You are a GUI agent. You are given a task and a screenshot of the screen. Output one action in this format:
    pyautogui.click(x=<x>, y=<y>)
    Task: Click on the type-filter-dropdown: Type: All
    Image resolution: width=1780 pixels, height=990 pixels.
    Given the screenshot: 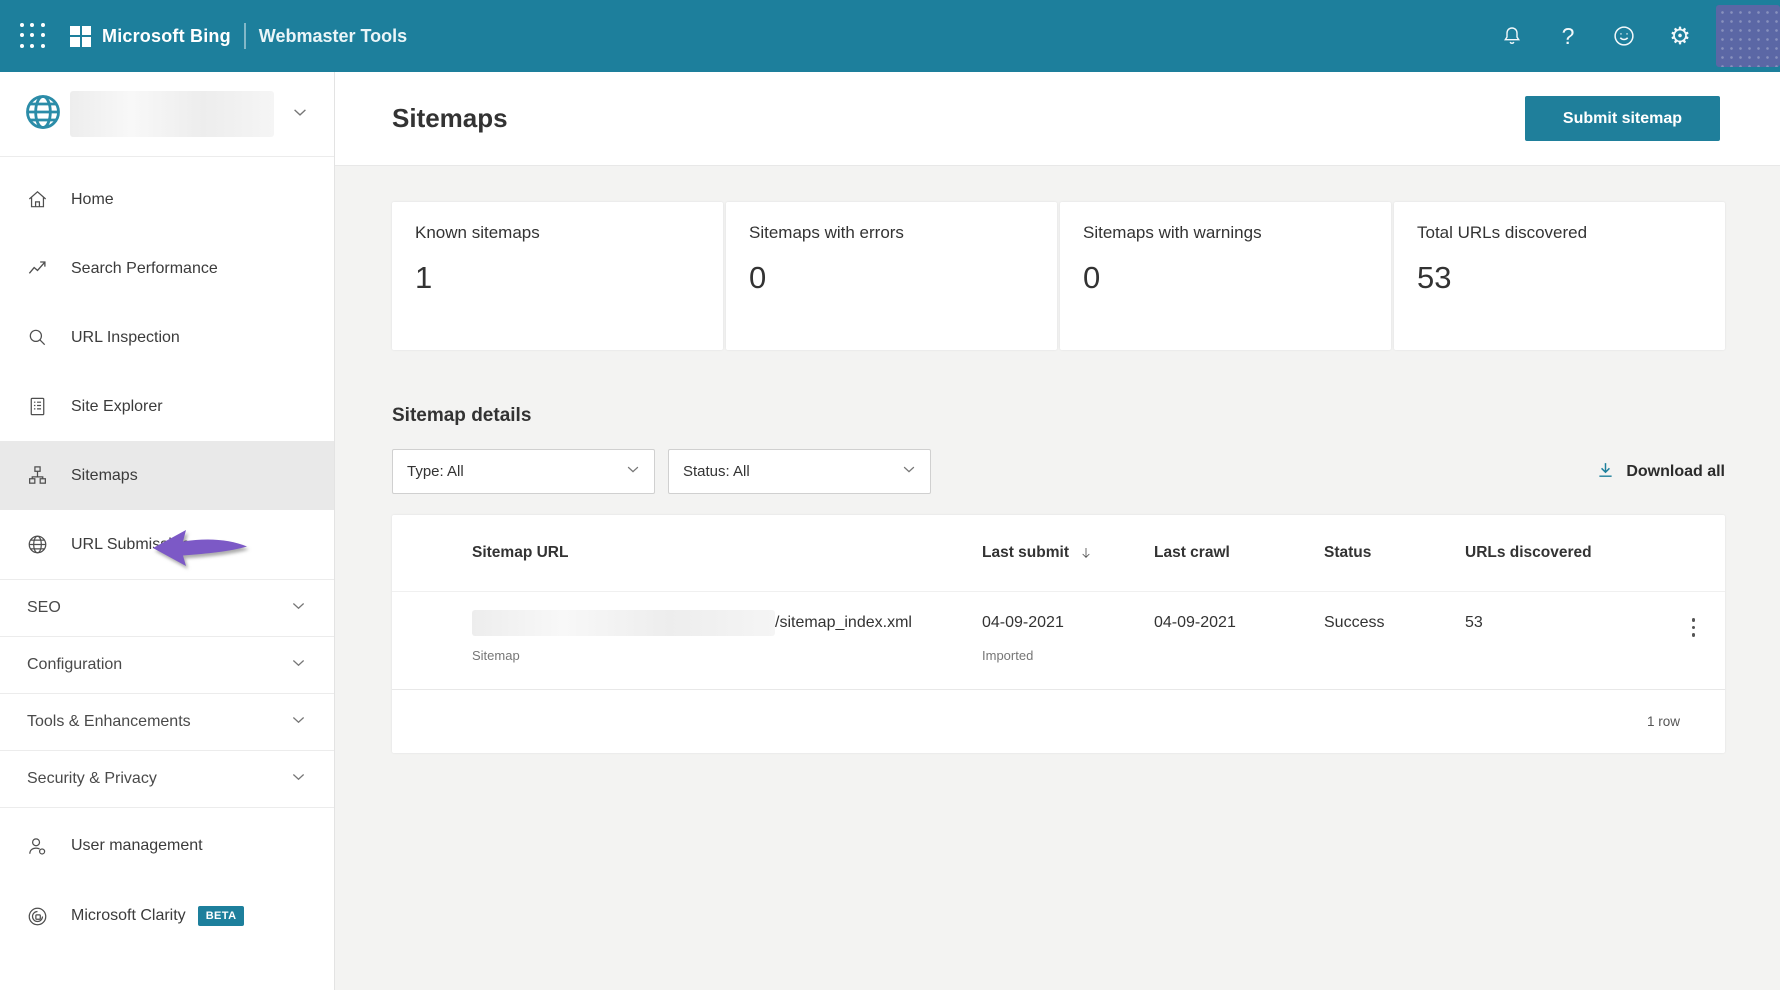 What is the action you would take?
    pyautogui.click(x=523, y=471)
    